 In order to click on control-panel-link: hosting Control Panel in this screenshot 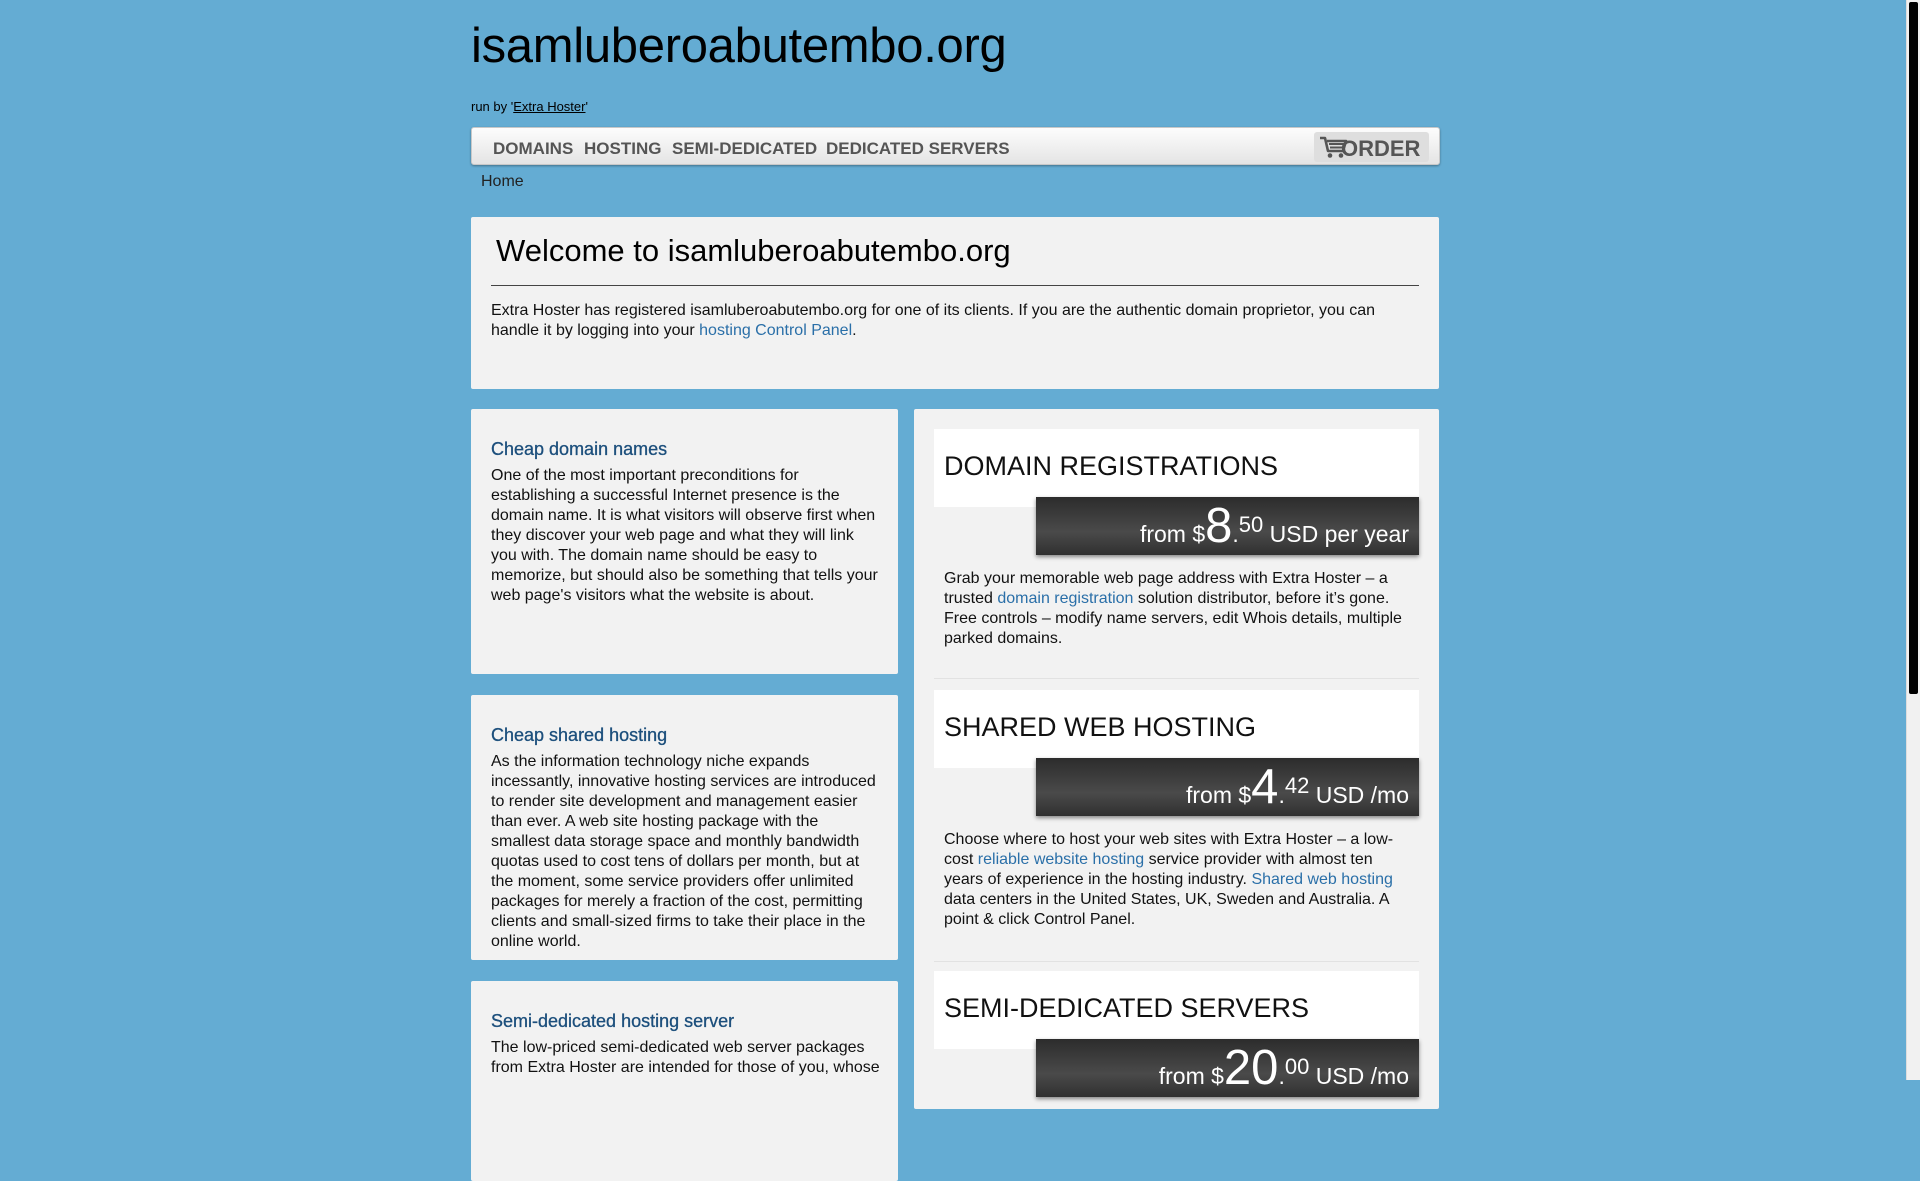, I will do `click(775, 330)`.